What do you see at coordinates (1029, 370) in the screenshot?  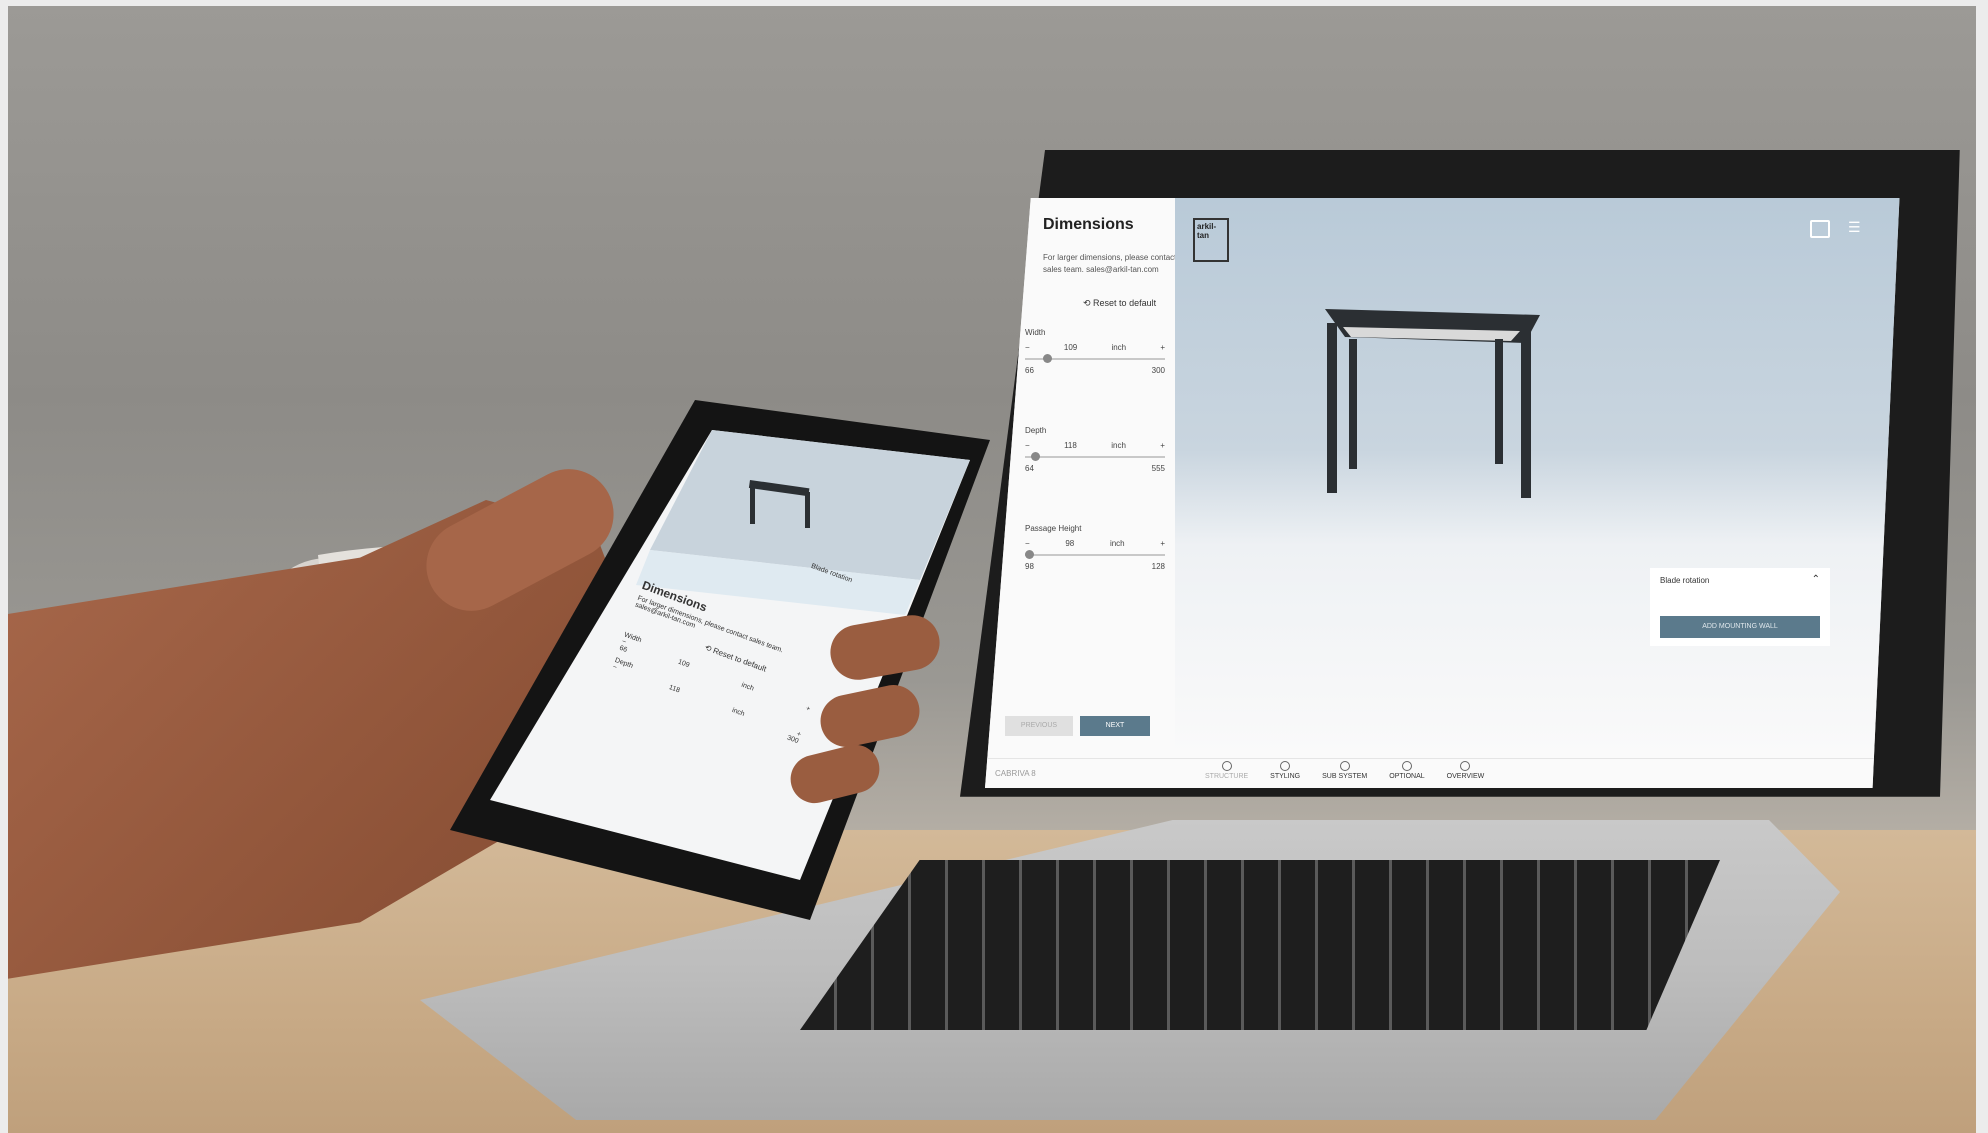 I see `width-min: 66` at bounding box center [1029, 370].